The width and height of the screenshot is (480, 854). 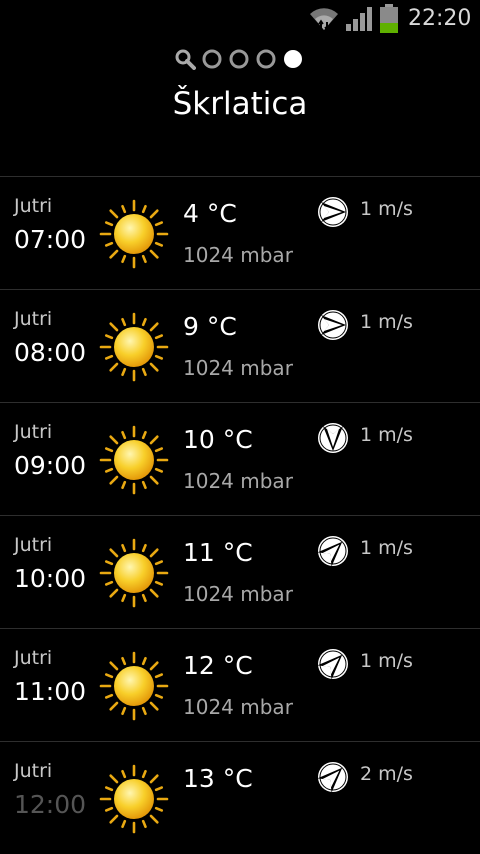 What do you see at coordinates (240, 232) in the screenshot?
I see `forecast-row: Jutri 07:00 4 °C 1024 mbar 1 m/s` at bounding box center [240, 232].